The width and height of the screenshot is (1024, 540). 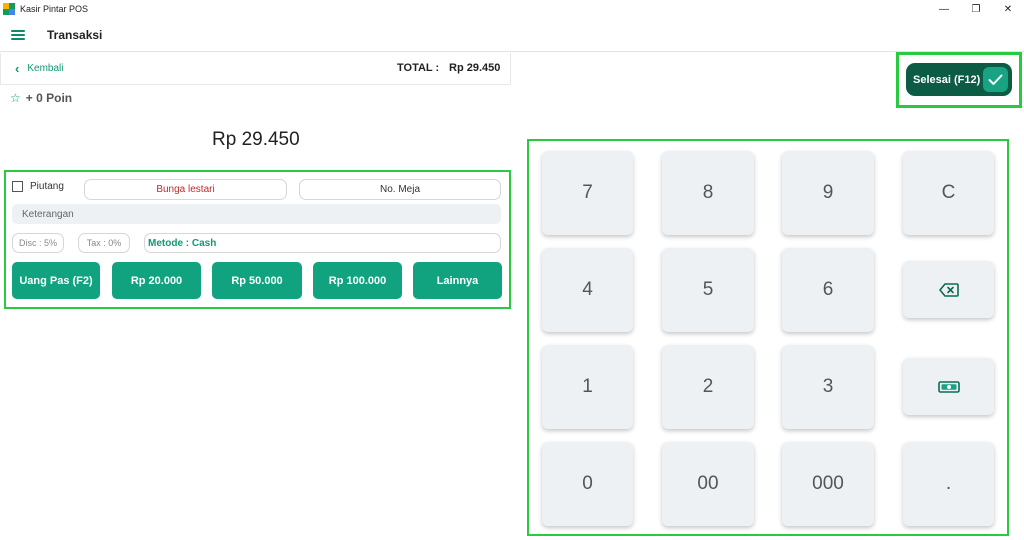 What do you see at coordinates (49, 98) in the screenshot?
I see `points-label: + 0 Poin` at bounding box center [49, 98].